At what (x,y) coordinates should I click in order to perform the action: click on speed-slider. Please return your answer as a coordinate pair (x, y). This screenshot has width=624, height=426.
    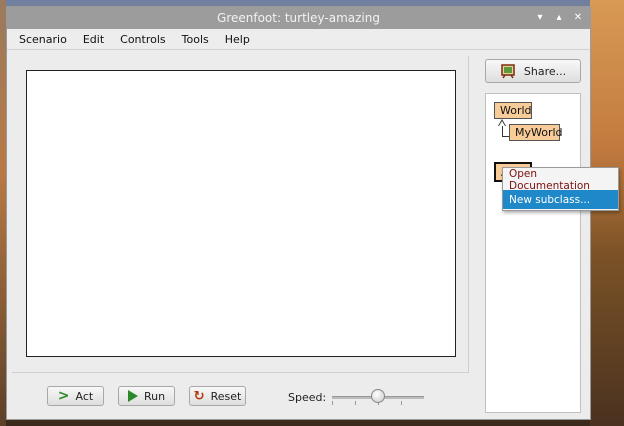
    Looking at the image, I should click on (378, 397).